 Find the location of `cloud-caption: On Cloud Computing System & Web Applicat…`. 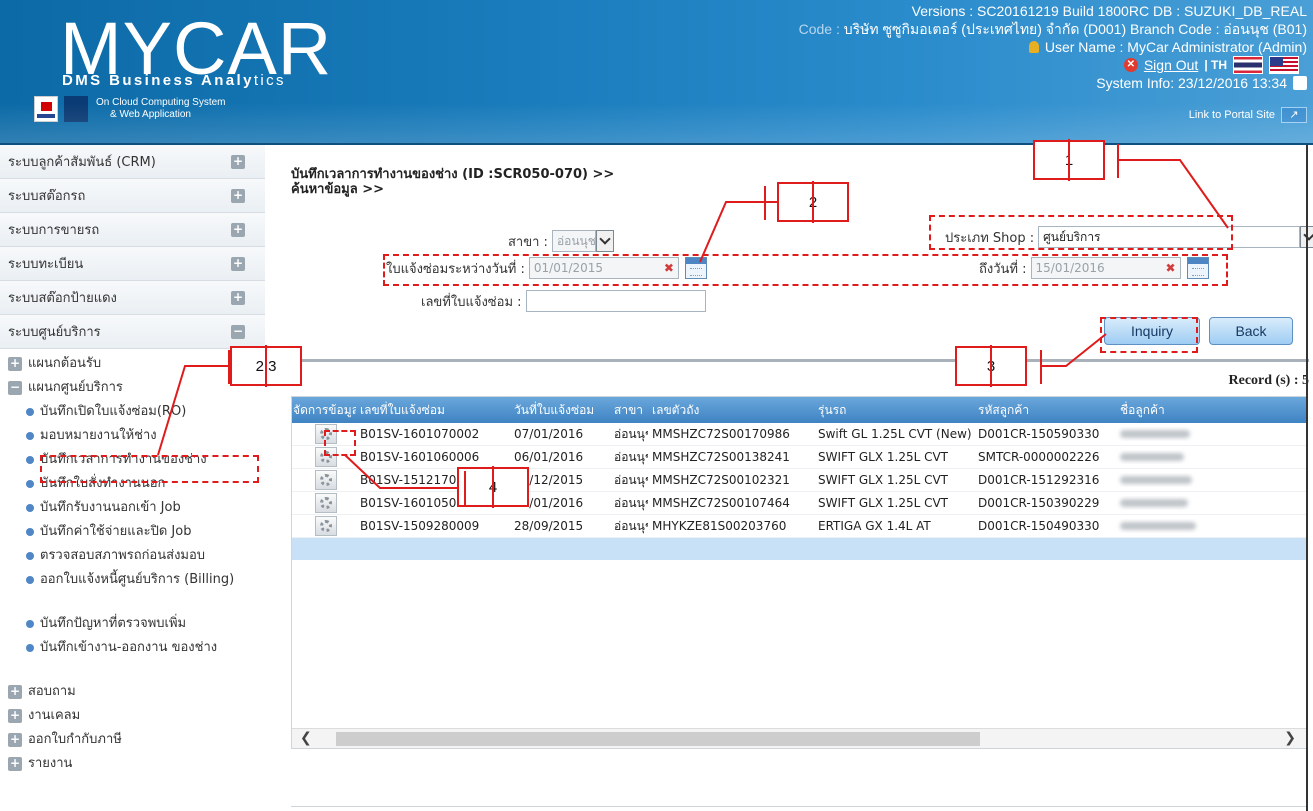

cloud-caption: On Cloud Computing System & Web Applicat… is located at coordinates (161, 108).